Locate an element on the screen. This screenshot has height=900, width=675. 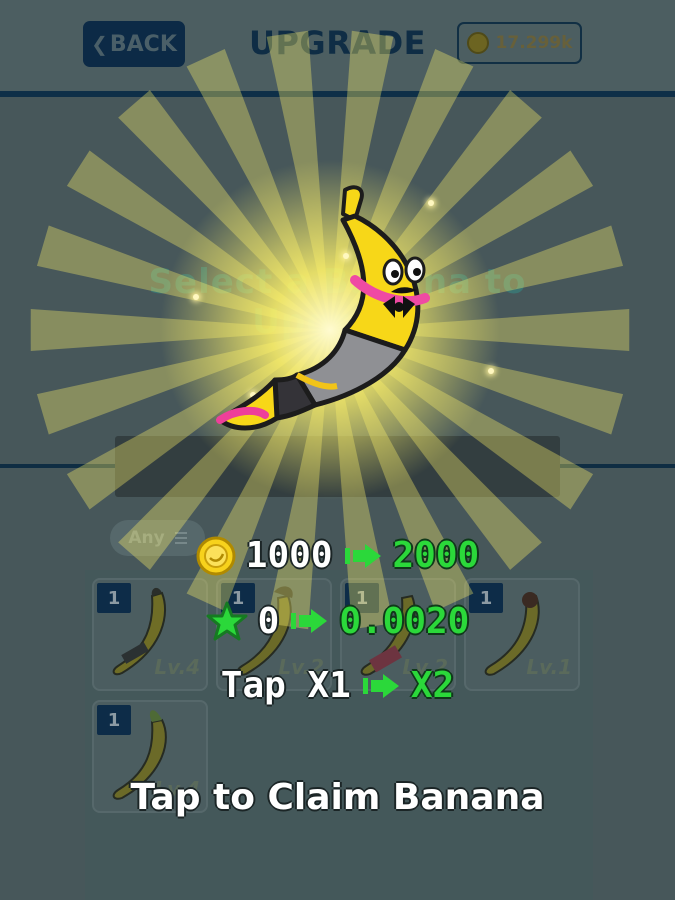
coins-current: 1000 is located at coordinates (289, 555).